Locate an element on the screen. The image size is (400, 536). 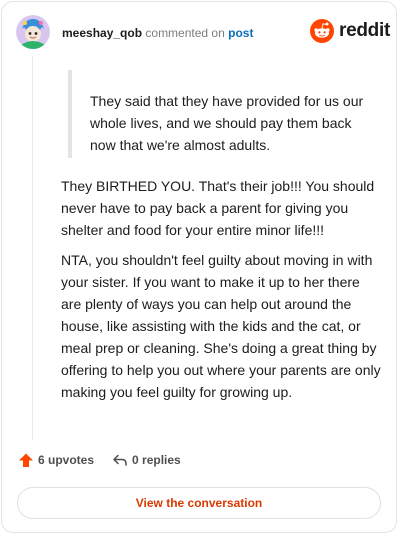
reply-count: 0 replies is located at coordinates (156, 460).